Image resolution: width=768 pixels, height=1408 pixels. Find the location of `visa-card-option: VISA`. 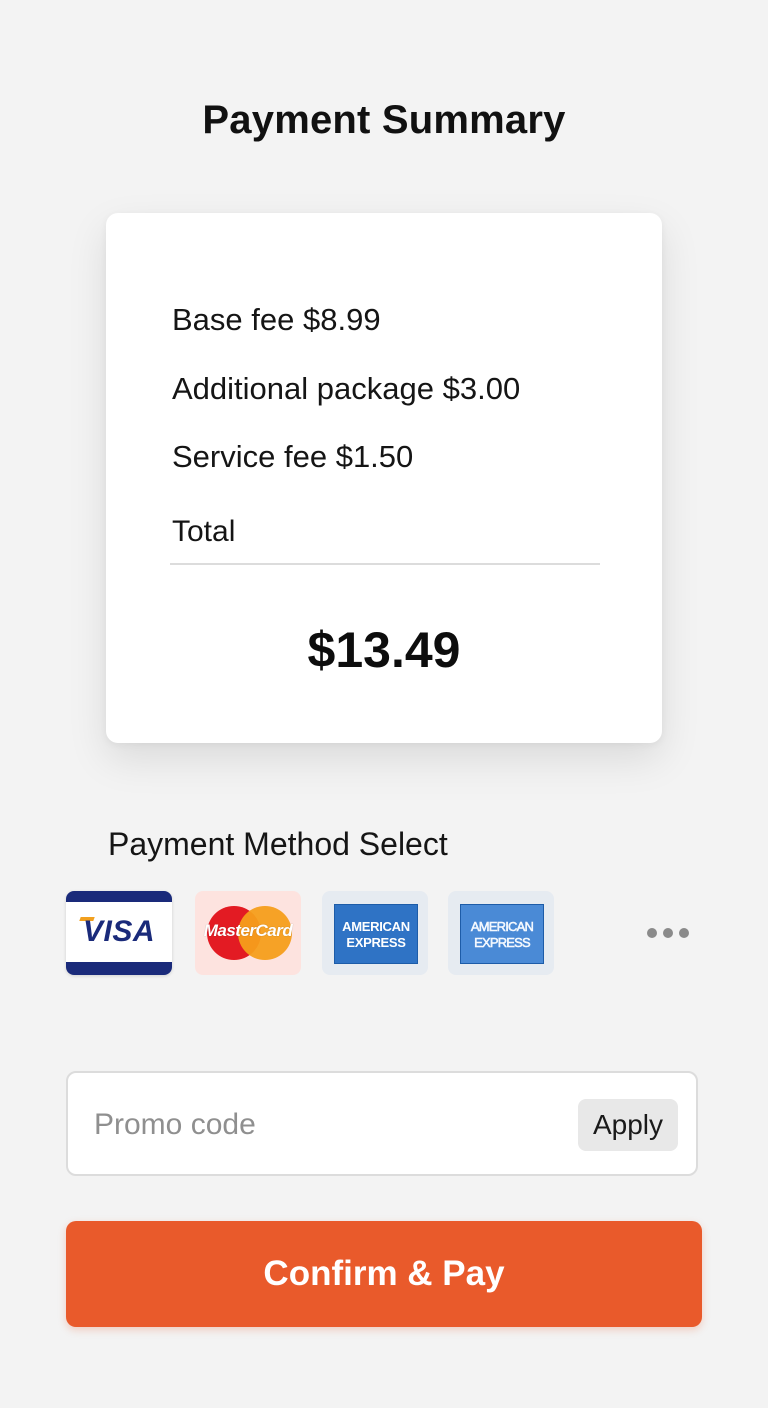

visa-card-option: VISA is located at coordinates (119, 933).